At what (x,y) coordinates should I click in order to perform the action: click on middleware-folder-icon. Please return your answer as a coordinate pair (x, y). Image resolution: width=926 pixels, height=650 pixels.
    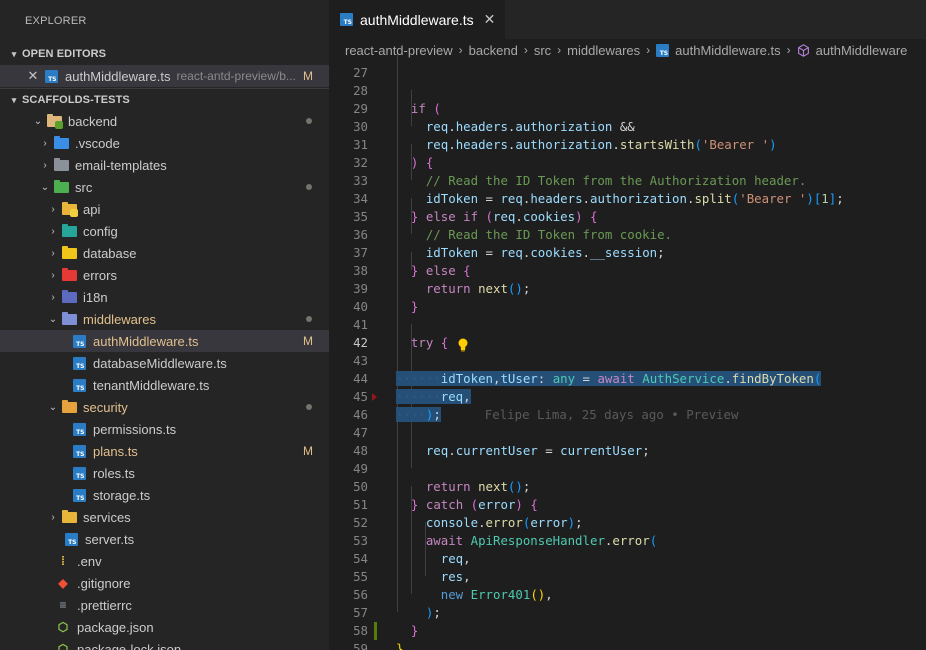
    Looking at the image, I should click on (69, 319).